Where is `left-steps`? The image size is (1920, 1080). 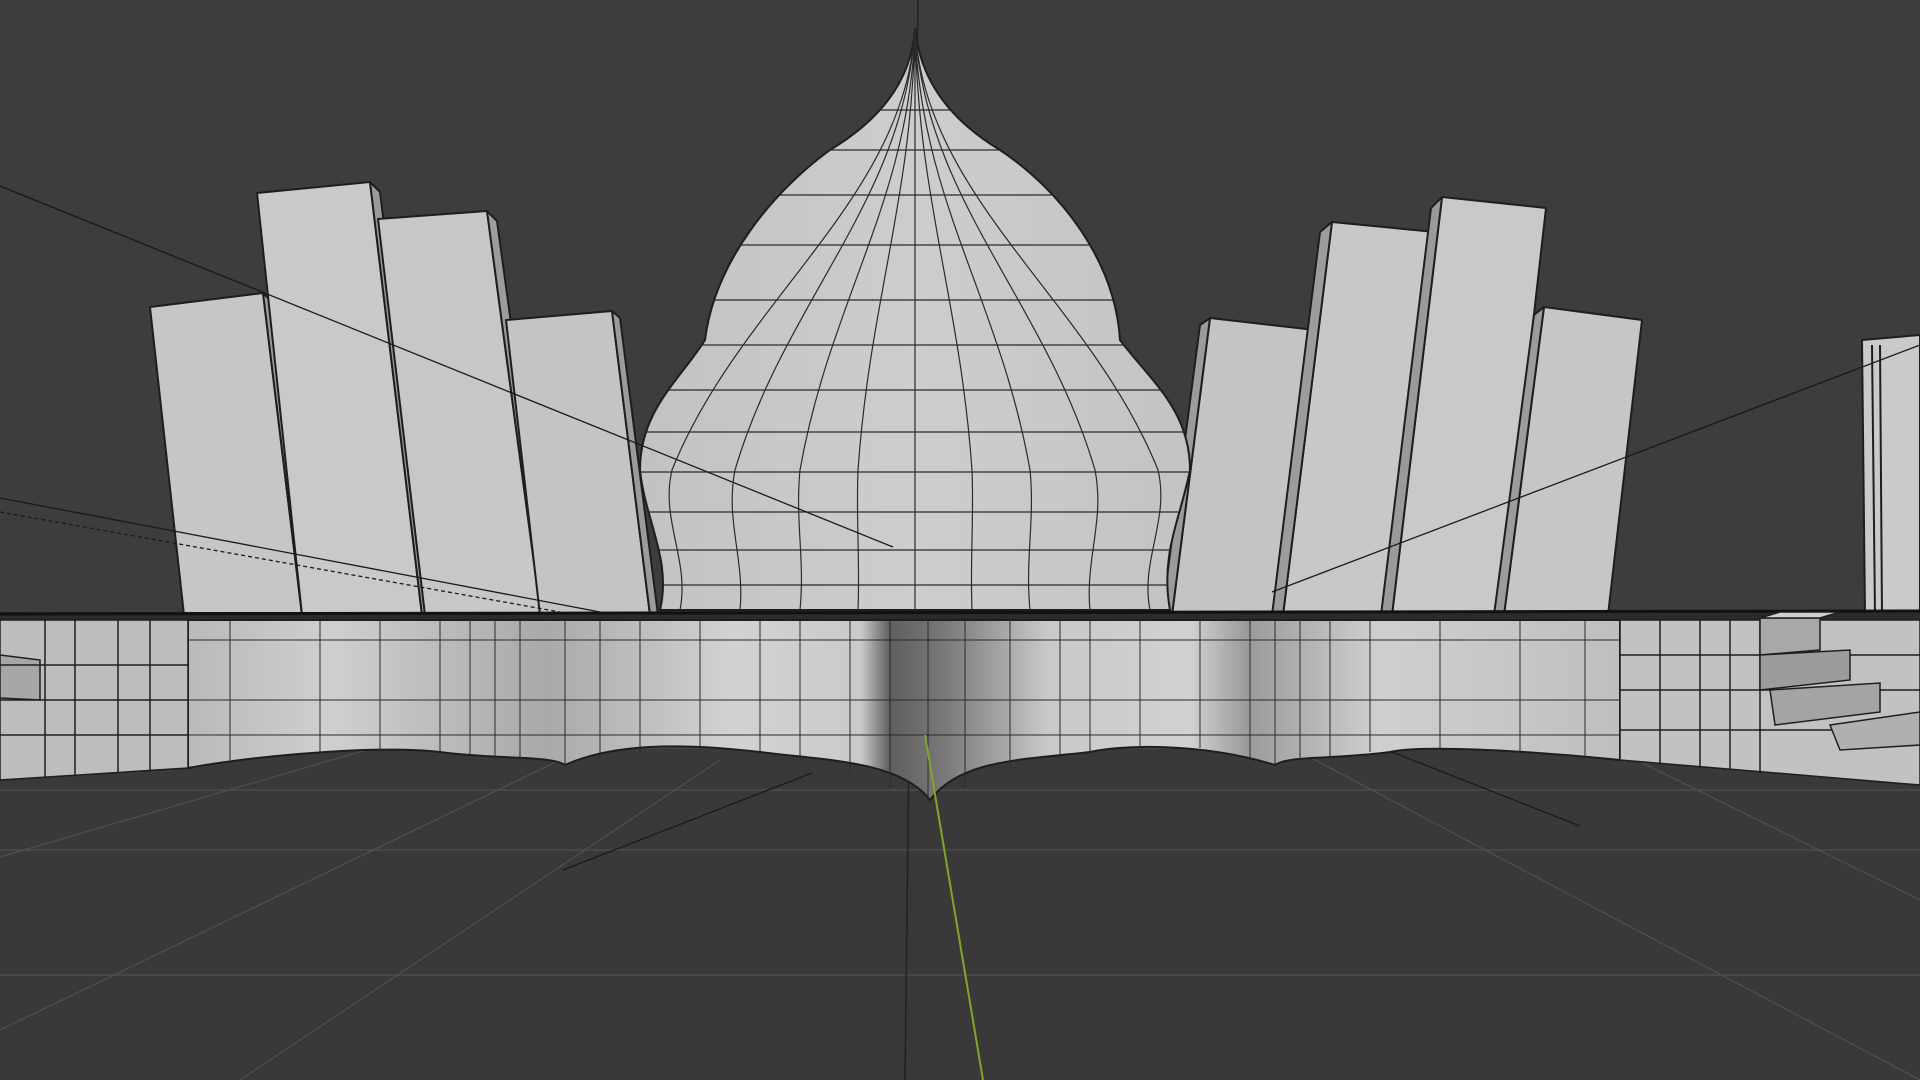 left-steps is located at coordinates (94, 700).